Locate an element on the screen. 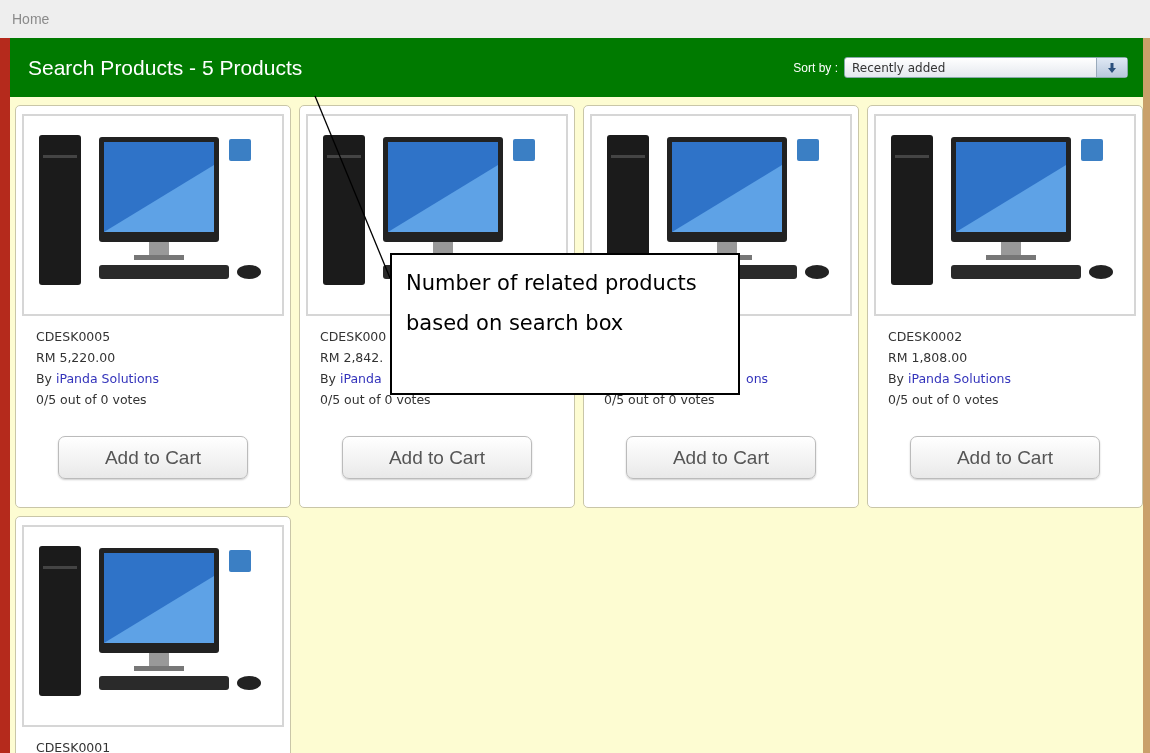  page-title: Search Products - 5 Products is located at coordinates (165, 67).